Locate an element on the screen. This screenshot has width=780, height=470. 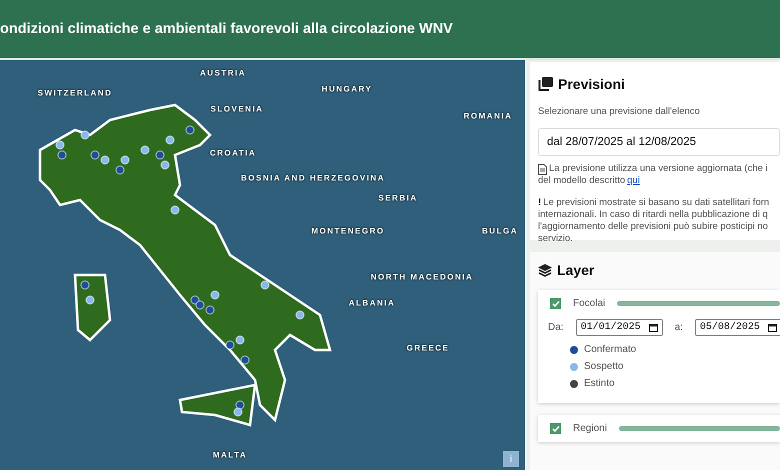
country-label: AUSTRIA is located at coordinates (223, 73).